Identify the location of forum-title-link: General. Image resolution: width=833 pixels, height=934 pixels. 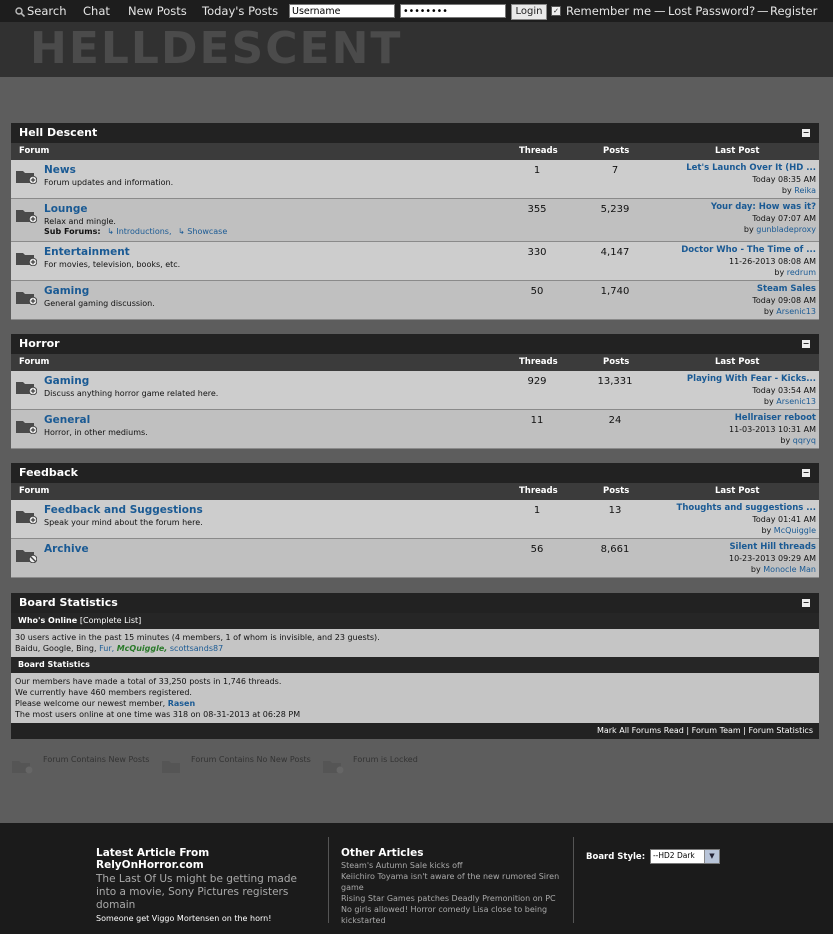
(67, 420).